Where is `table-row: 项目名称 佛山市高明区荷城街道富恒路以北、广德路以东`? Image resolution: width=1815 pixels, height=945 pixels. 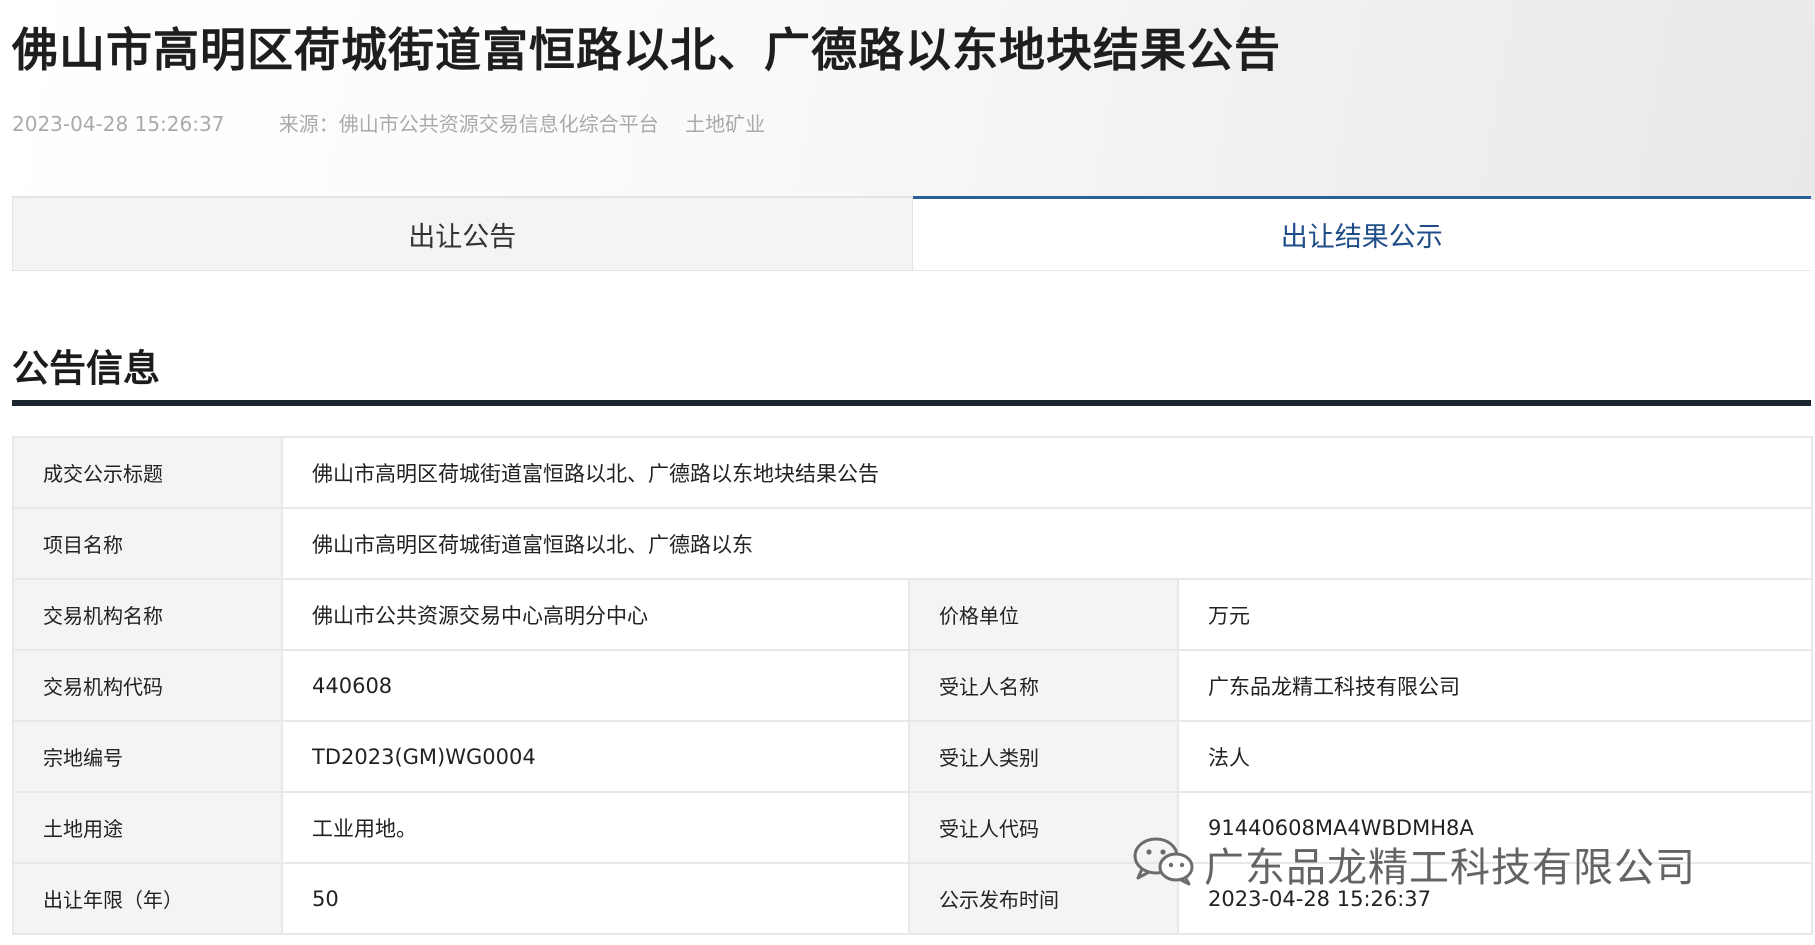 table-row: 项目名称 佛山市高明区荷城街道富恒路以北、广德路以东 is located at coordinates (913, 543).